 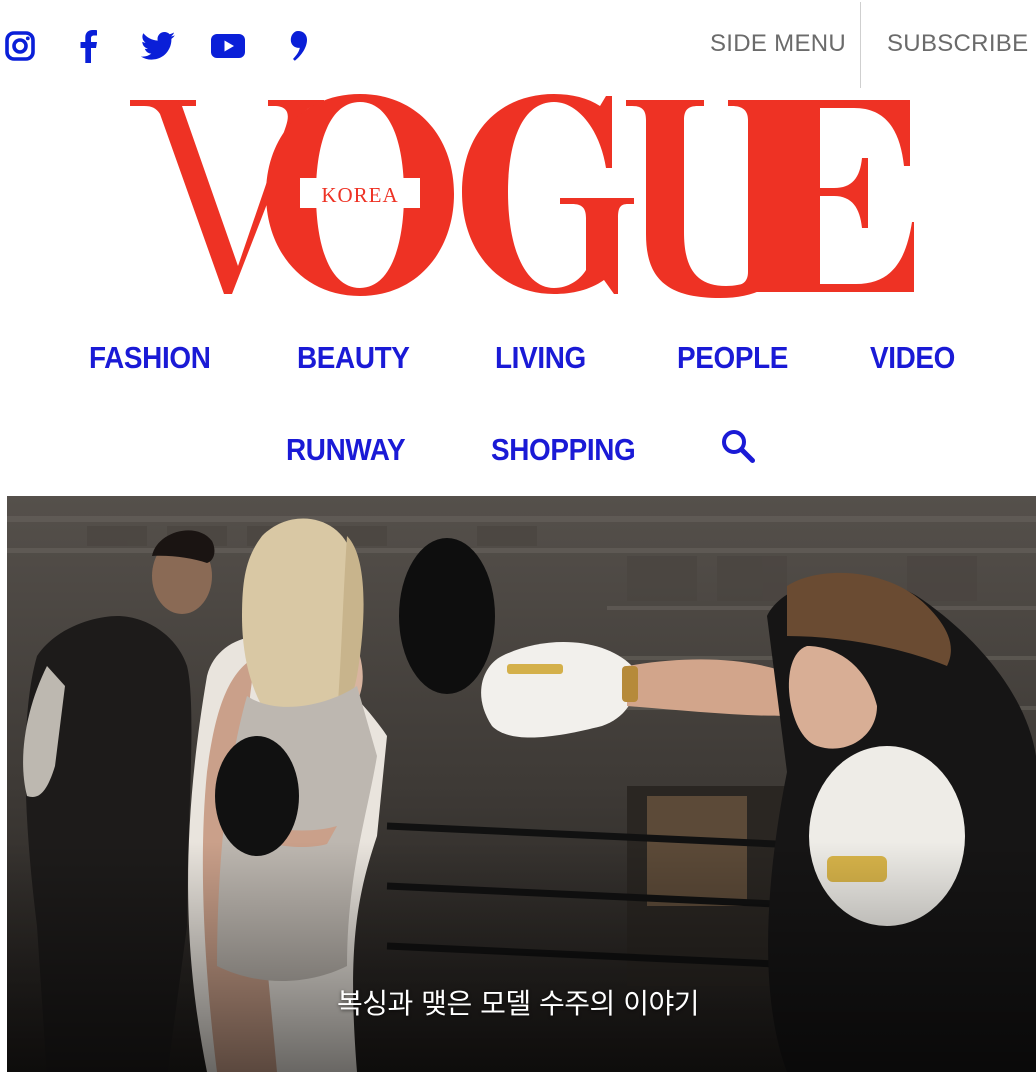 I want to click on subscribe-link: SUBSCRIBE, so click(x=957, y=44).